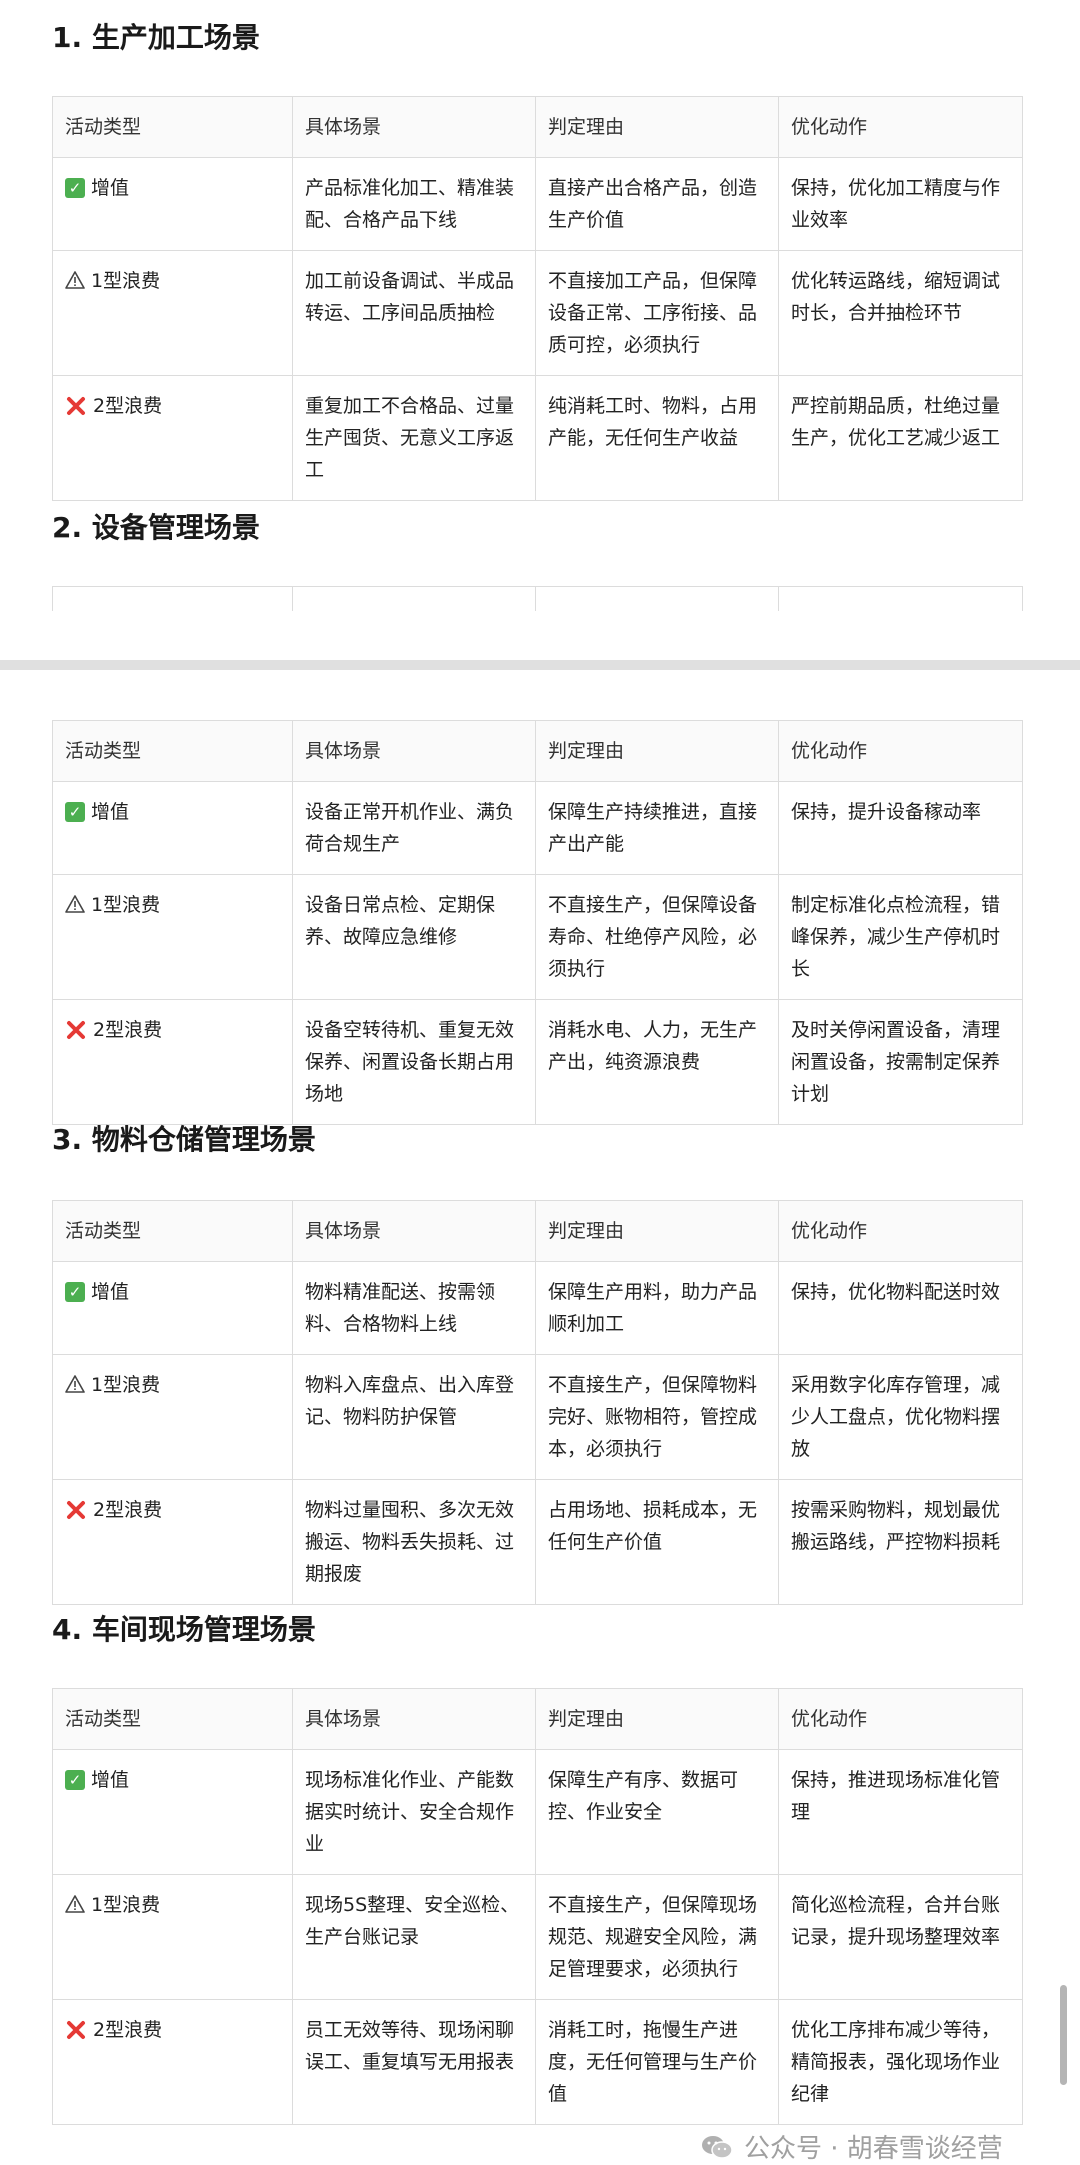 This screenshot has height=2165, width=1080. What do you see at coordinates (873, 2149) in the screenshot?
I see `watermark-text: 公众号 · 胡春雪谈经营` at bounding box center [873, 2149].